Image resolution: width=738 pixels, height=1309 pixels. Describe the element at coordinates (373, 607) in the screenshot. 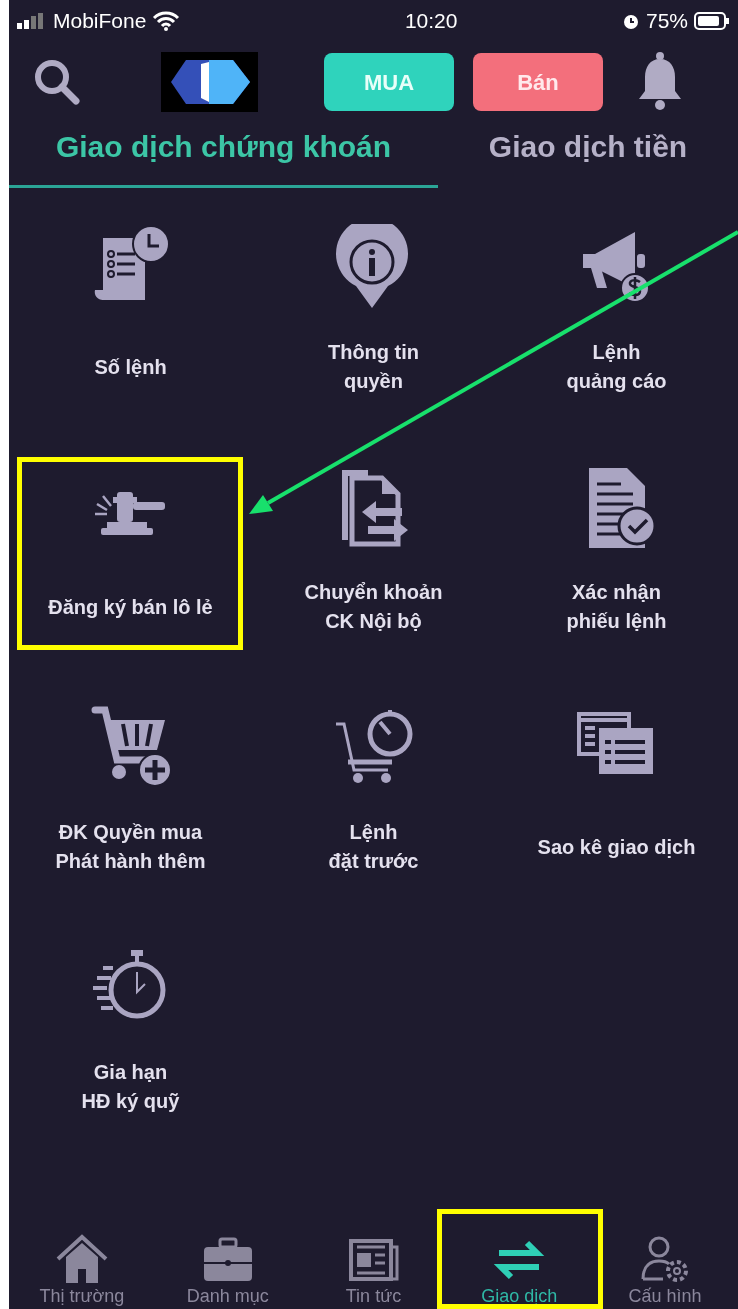

I see `menu-item-label: Chuyển khoản CK Nội bộ` at that location.